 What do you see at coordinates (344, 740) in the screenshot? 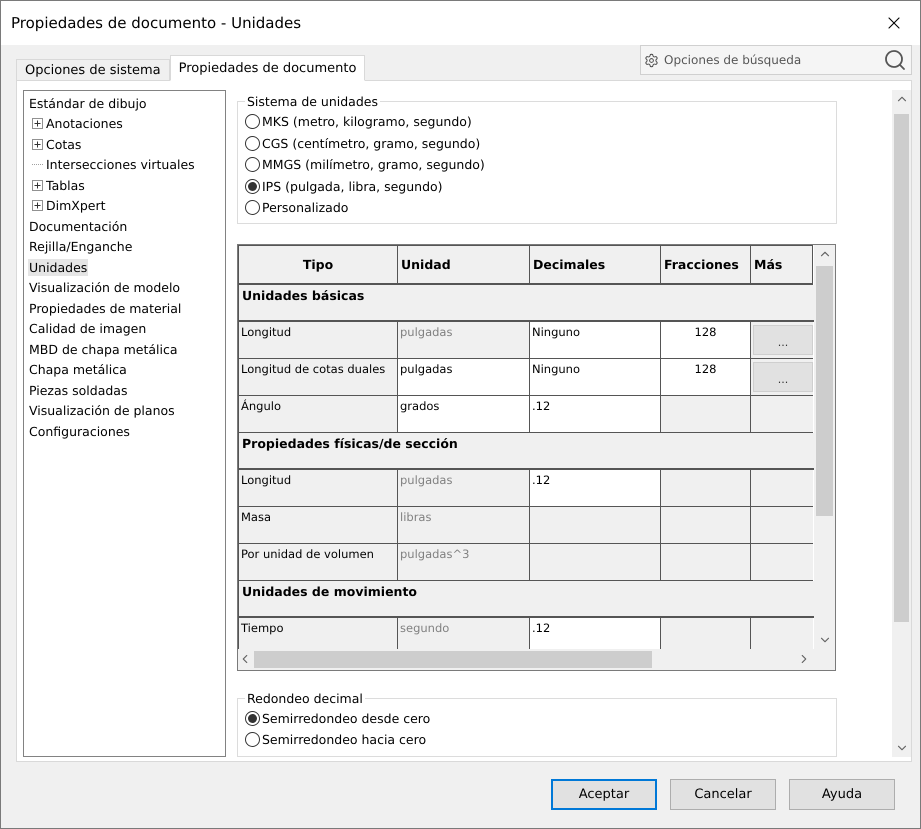
I see `radio-label: Semirredondeo hacia cero` at bounding box center [344, 740].